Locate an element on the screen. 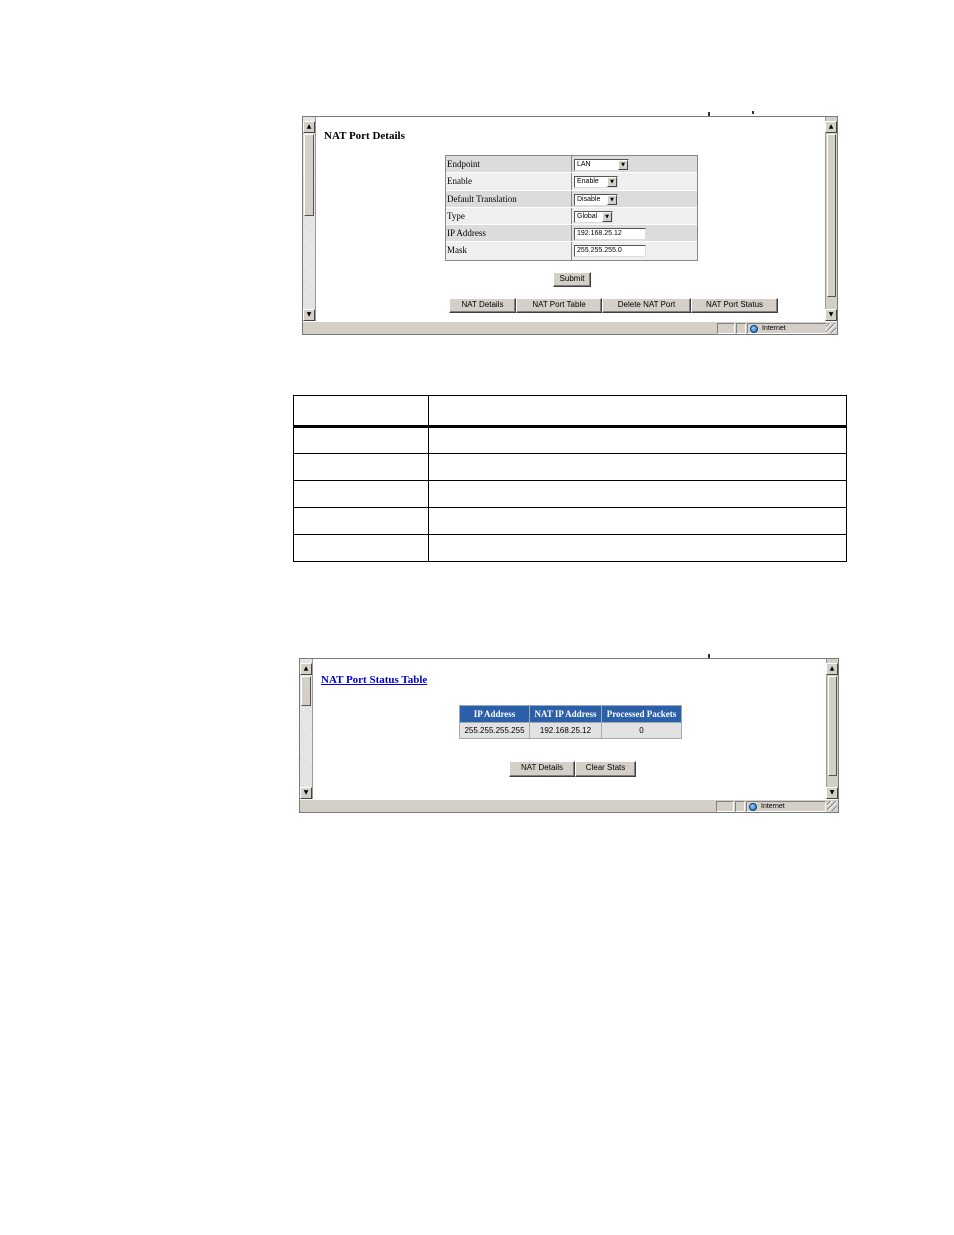 The image size is (954, 1235). field-label: IP Address is located at coordinates (509, 233).